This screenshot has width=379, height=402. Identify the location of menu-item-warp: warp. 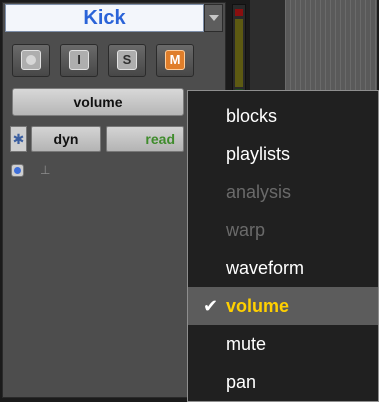
(246, 230).